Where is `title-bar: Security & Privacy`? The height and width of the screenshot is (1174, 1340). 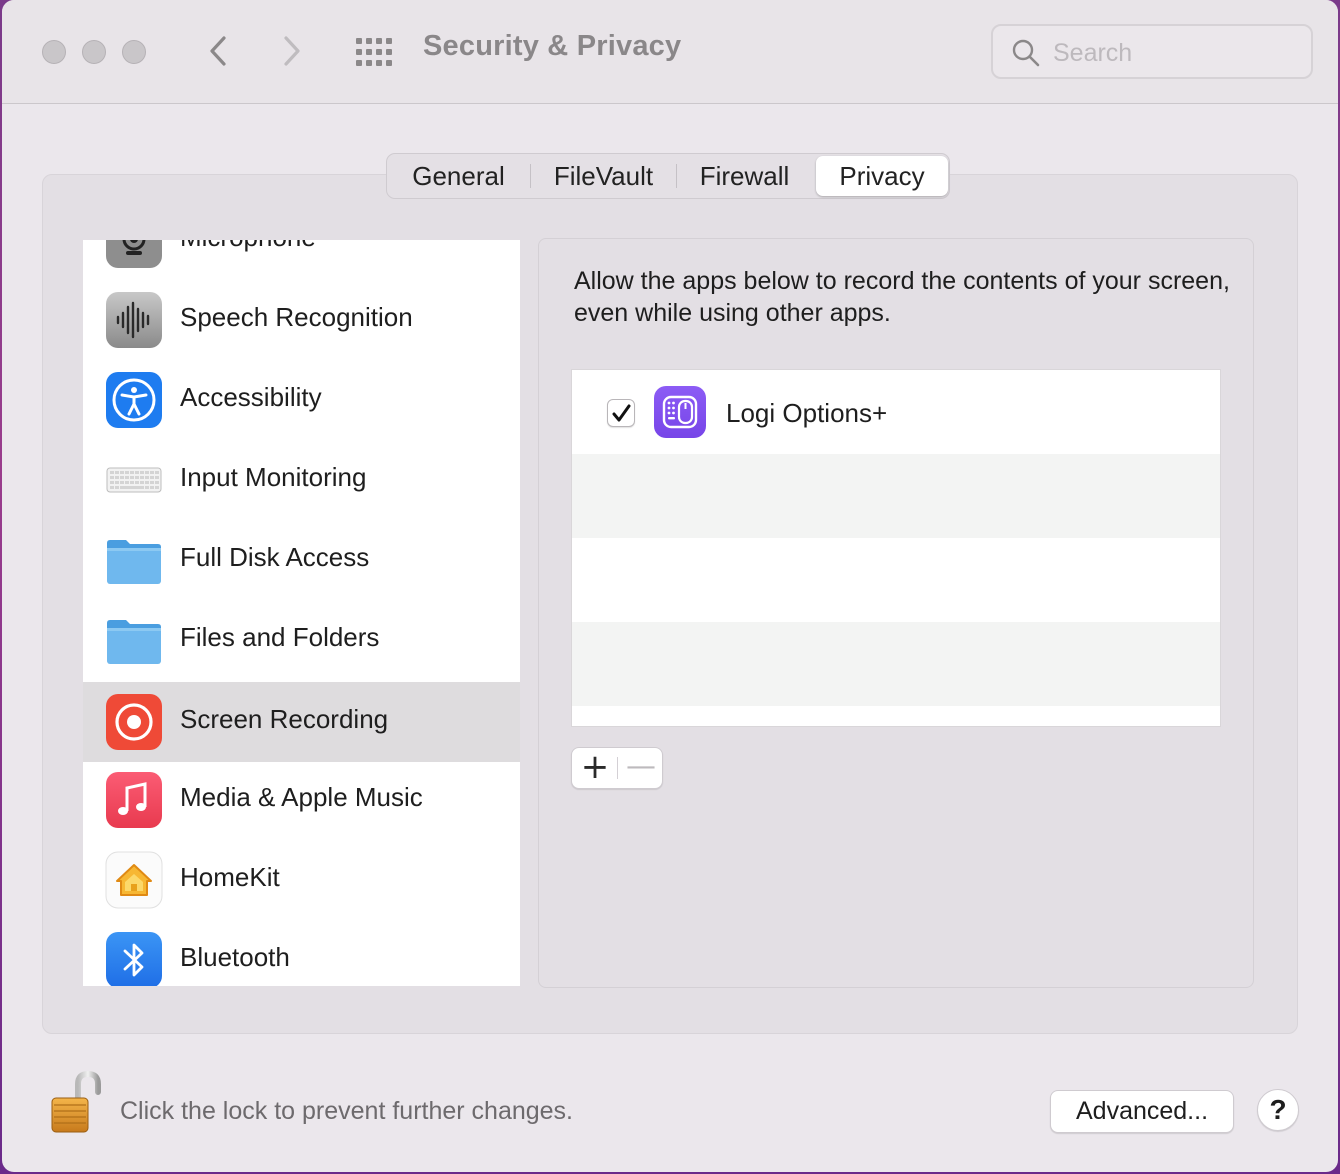
title-bar: Security & Privacy is located at coordinates (670, 52).